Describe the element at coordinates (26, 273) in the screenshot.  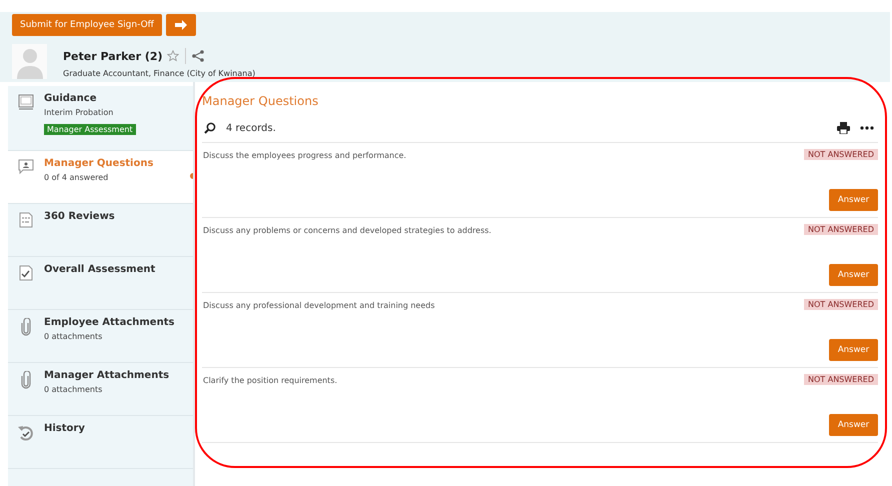
I see `checked-document-icon` at that location.